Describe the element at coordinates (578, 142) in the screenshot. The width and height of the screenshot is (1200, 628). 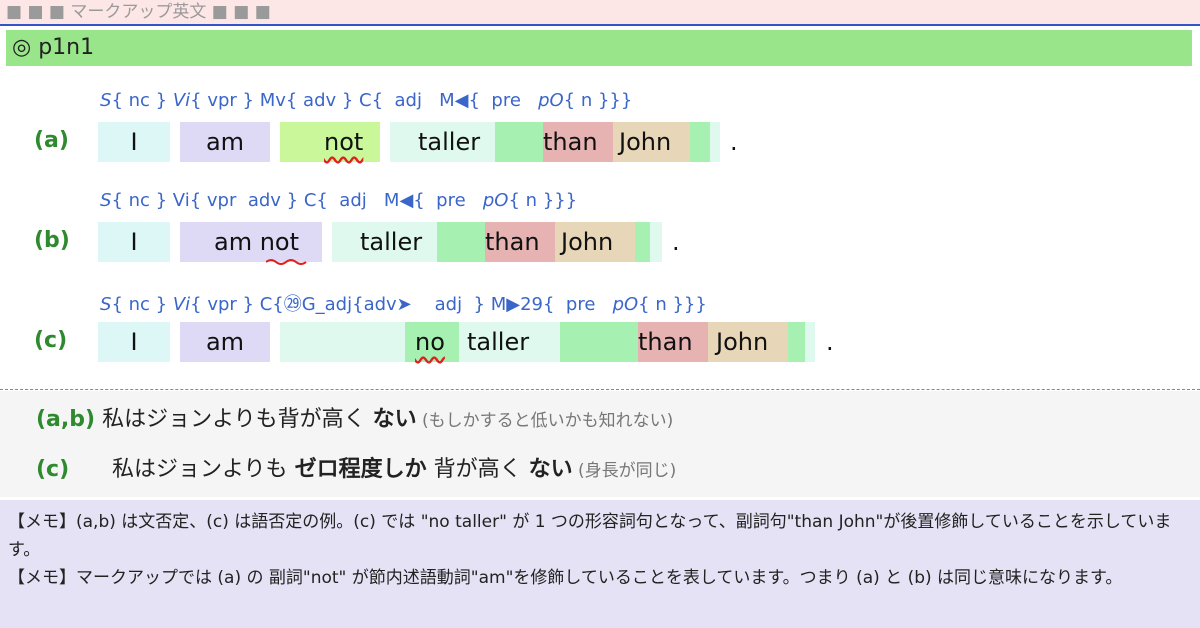
I see `example-a-preposition: than` at that location.